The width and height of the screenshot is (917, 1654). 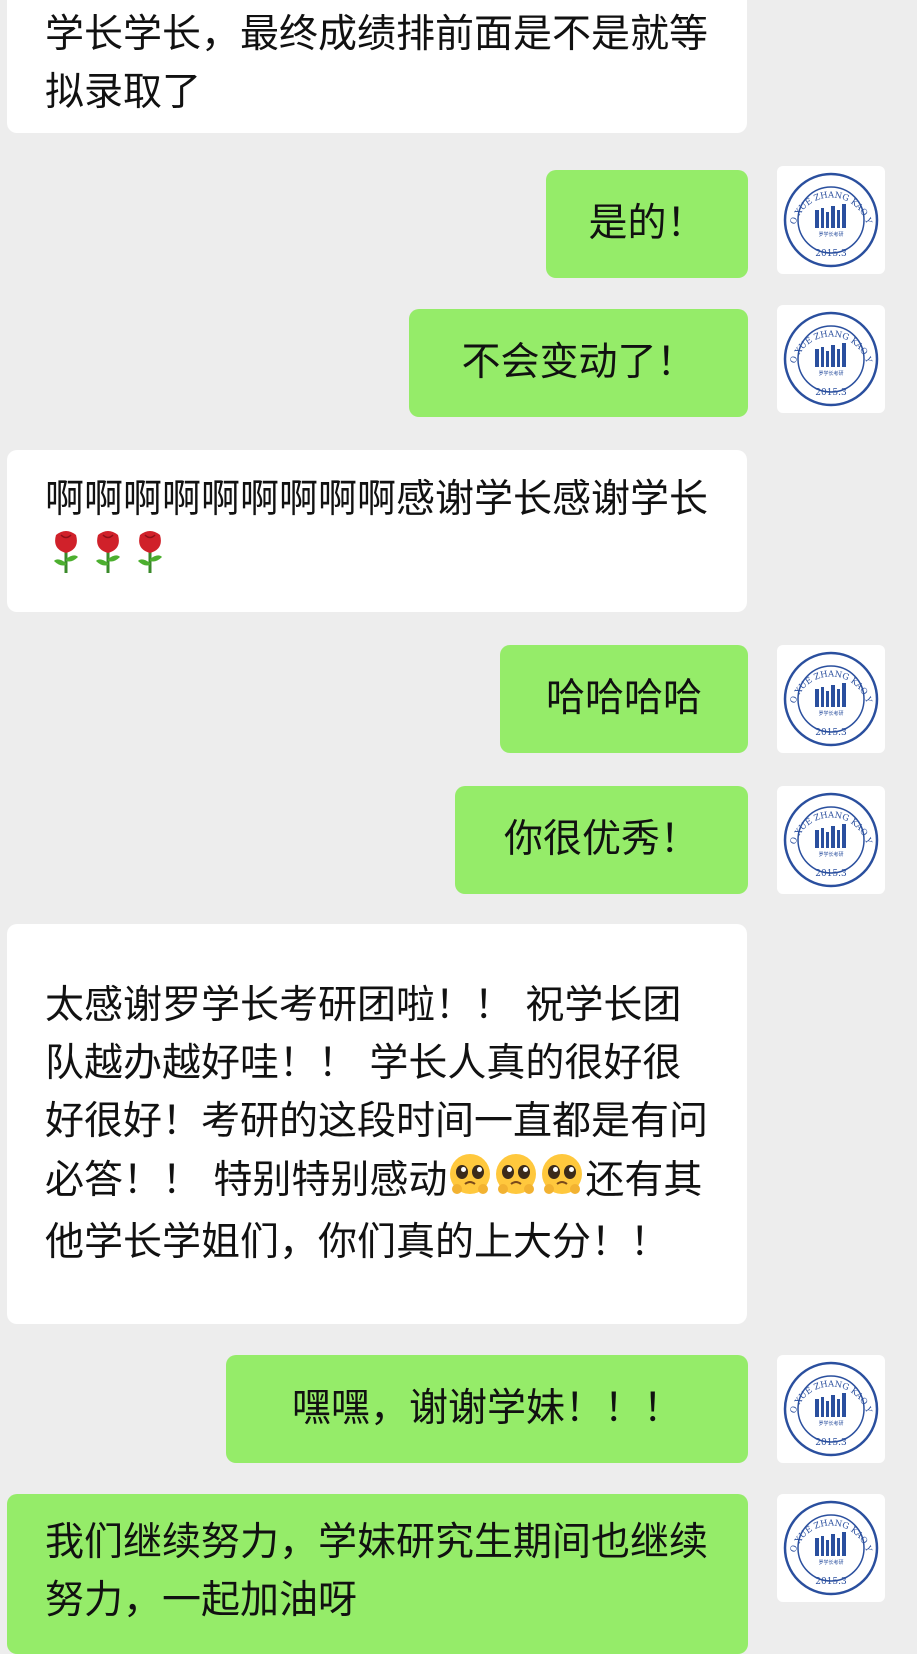 I want to click on message-text: 学长学长，最终成绩排前面是不是就等拟录取了, so click(x=377, y=63).